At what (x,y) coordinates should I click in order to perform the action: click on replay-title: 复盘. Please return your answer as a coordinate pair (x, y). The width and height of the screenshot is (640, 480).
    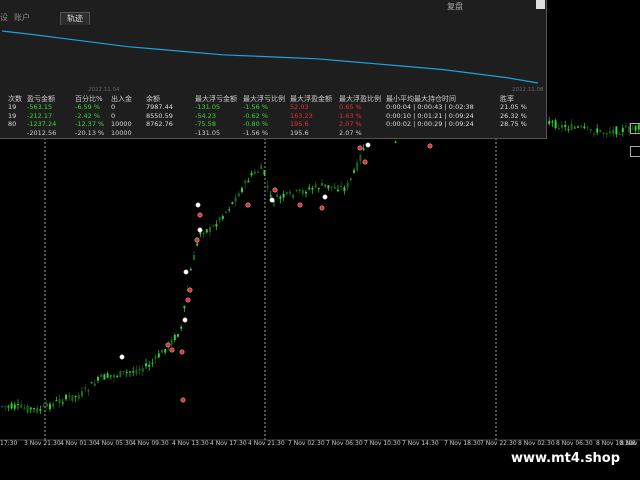
    Looking at the image, I should click on (455, 6).